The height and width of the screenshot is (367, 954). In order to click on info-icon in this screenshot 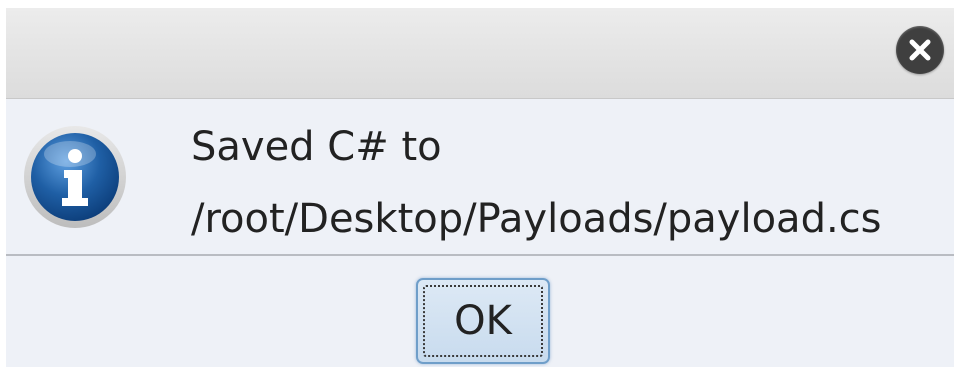, I will do `click(75, 177)`.